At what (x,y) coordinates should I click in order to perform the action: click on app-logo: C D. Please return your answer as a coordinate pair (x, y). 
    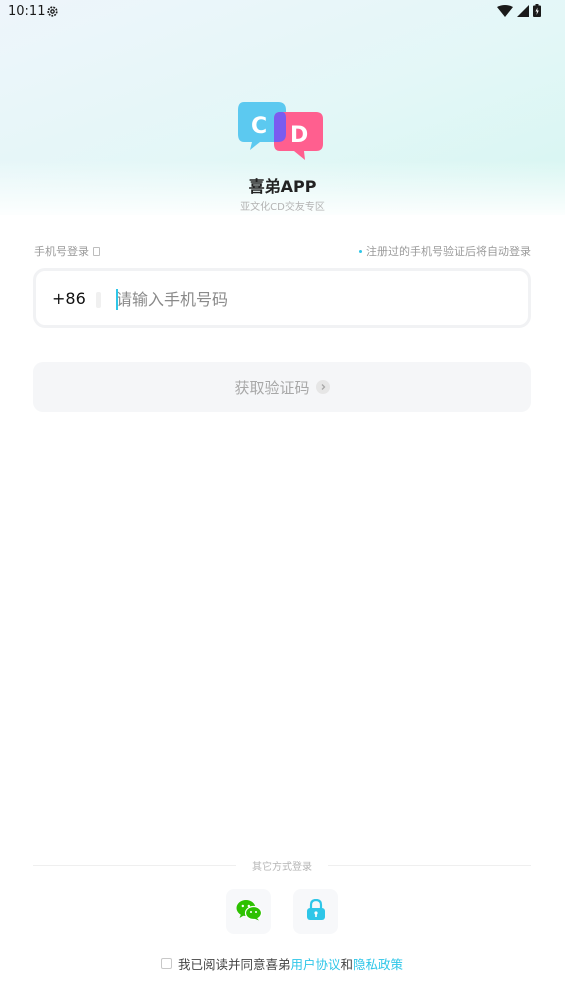
    Looking at the image, I should click on (282, 130).